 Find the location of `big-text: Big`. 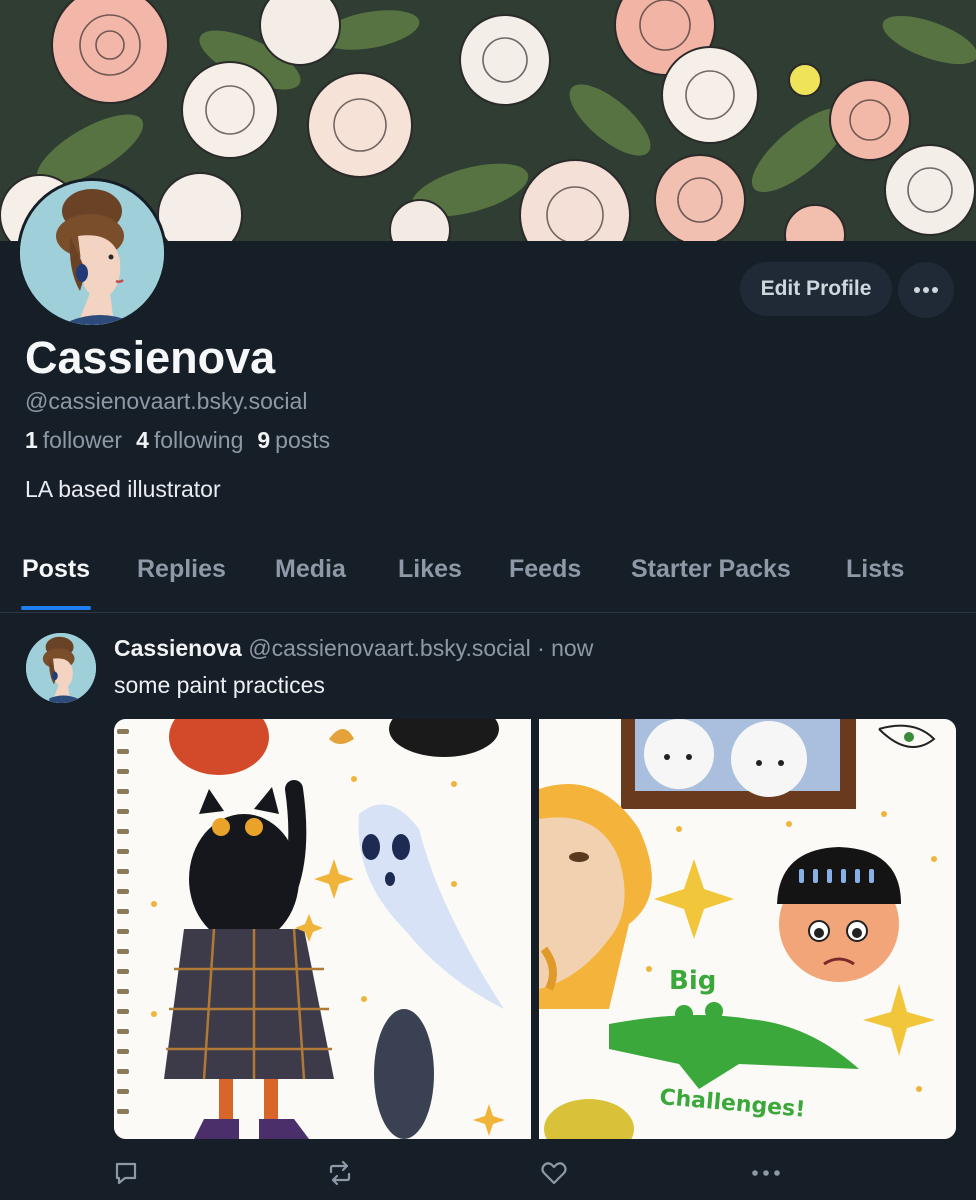

big-text: Big is located at coordinates (692, 981).